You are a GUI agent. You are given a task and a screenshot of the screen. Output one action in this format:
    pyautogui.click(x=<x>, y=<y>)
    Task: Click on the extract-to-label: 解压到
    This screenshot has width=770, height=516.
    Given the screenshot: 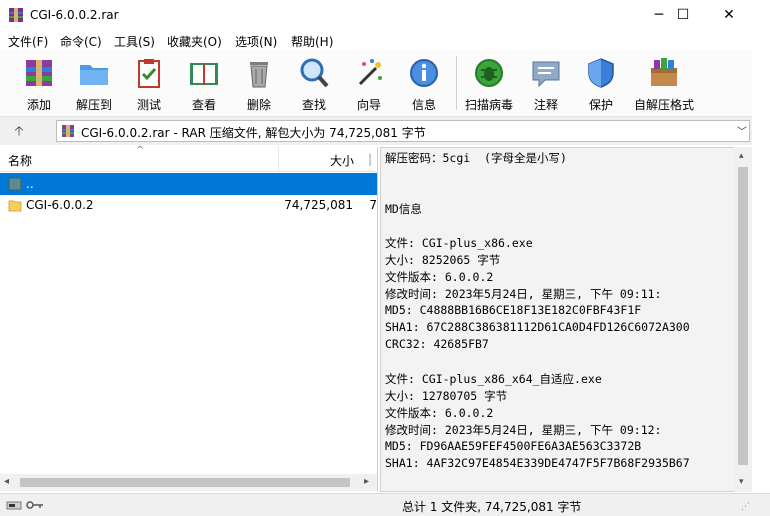 What is the action you would take?
    pyautogui.click(x=93, y=105)
    